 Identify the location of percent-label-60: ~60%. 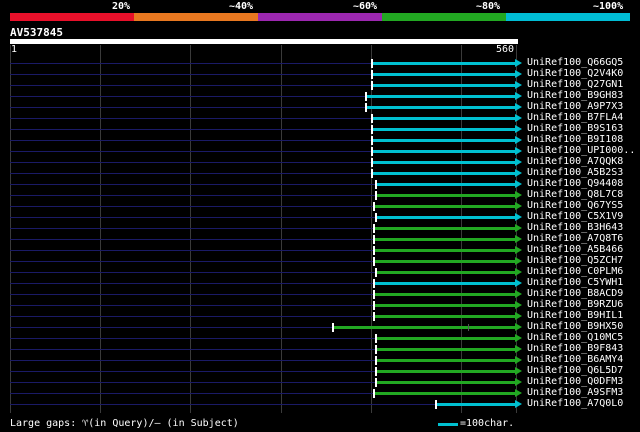
(365, 6).